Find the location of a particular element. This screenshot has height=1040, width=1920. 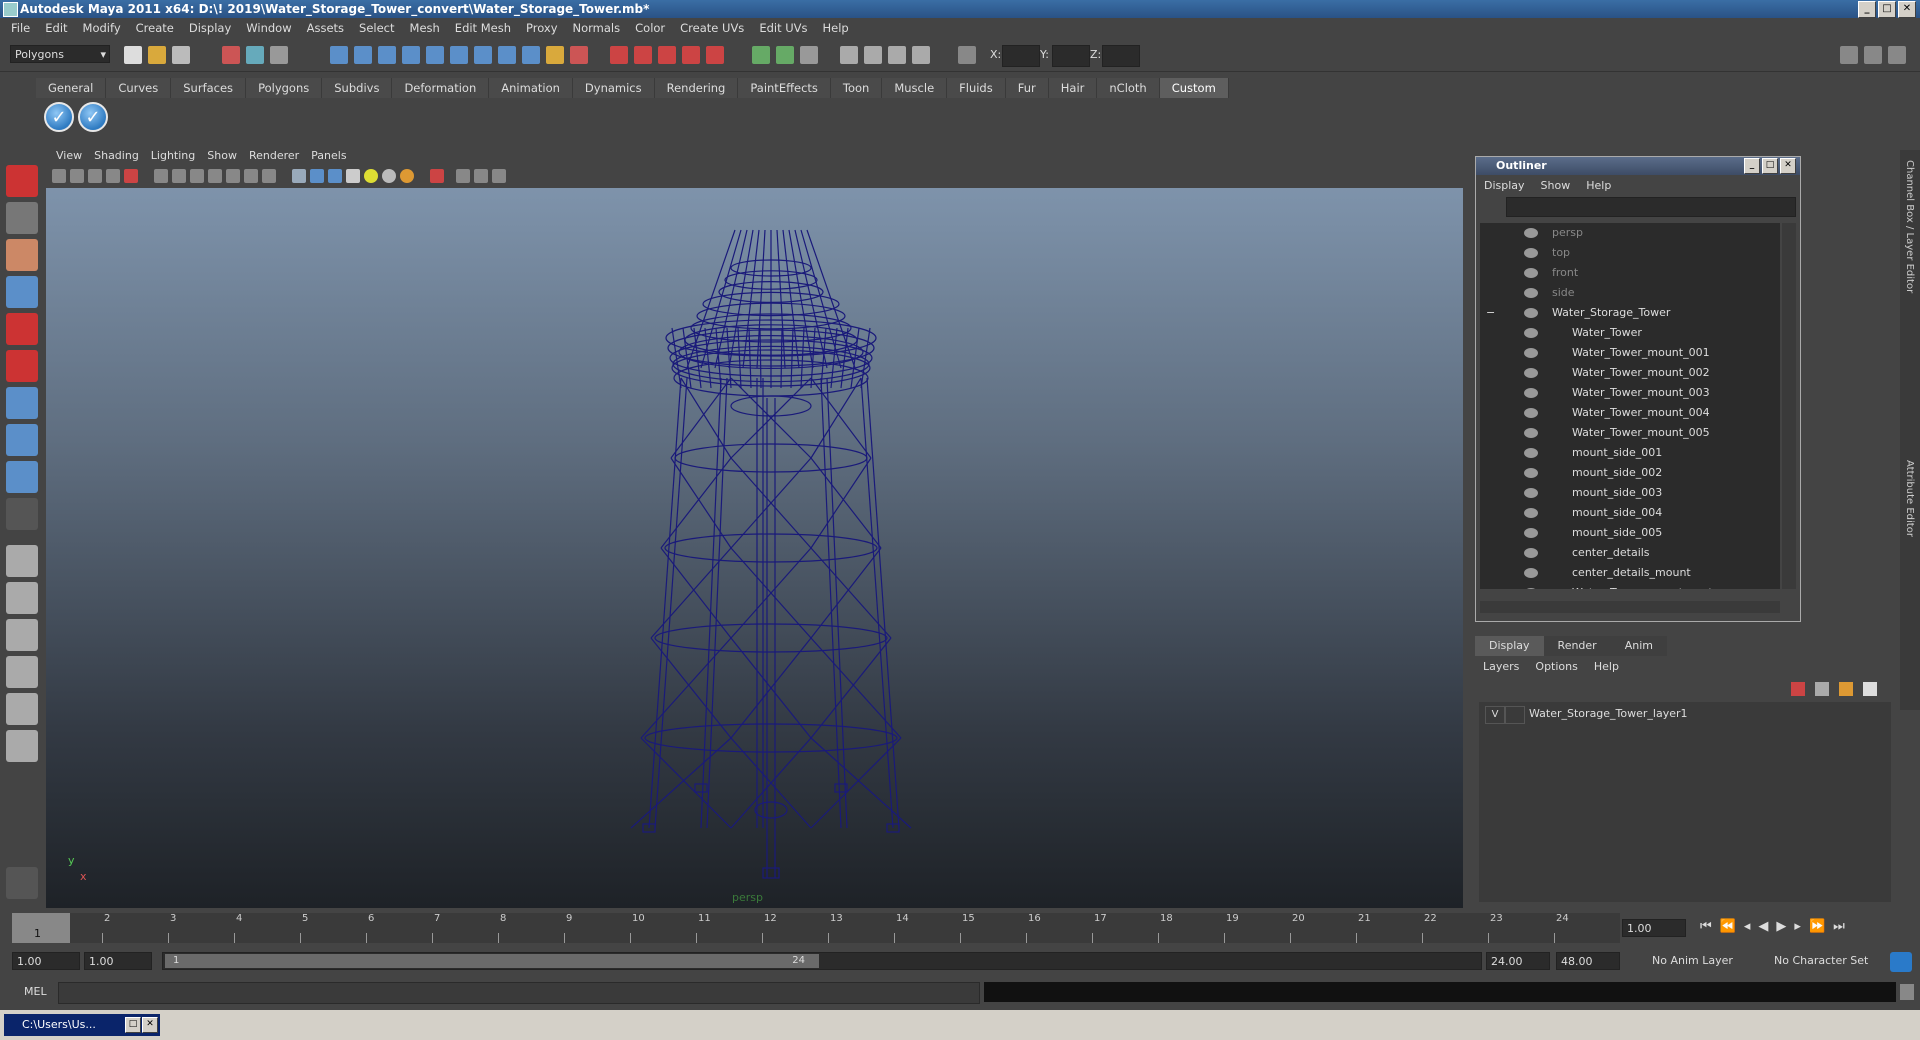

script-editor-icon is located at coordinates (1907, 992).